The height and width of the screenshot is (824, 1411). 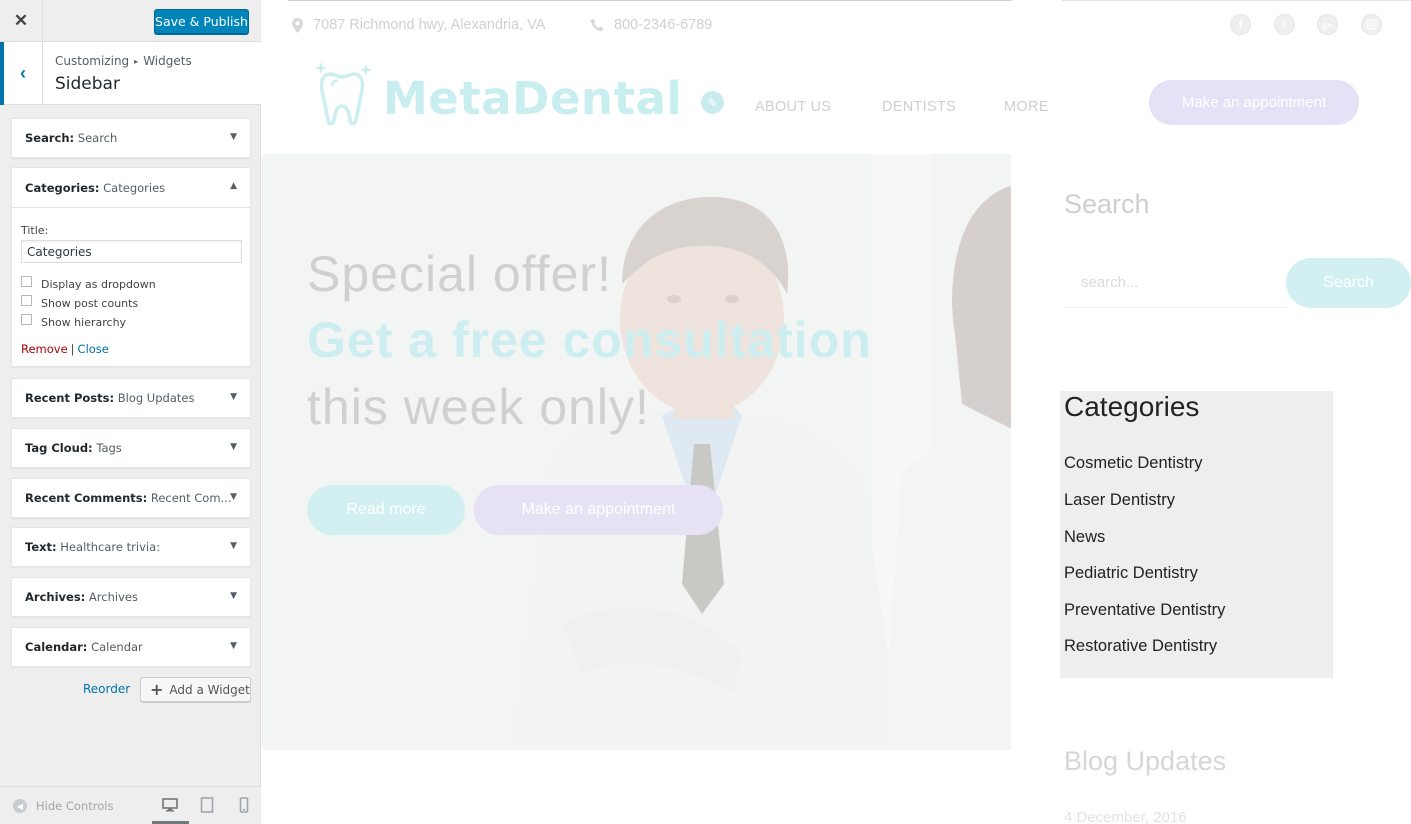 I want to click on widget-actions: Remove | Close, so click(x=131, y=349).